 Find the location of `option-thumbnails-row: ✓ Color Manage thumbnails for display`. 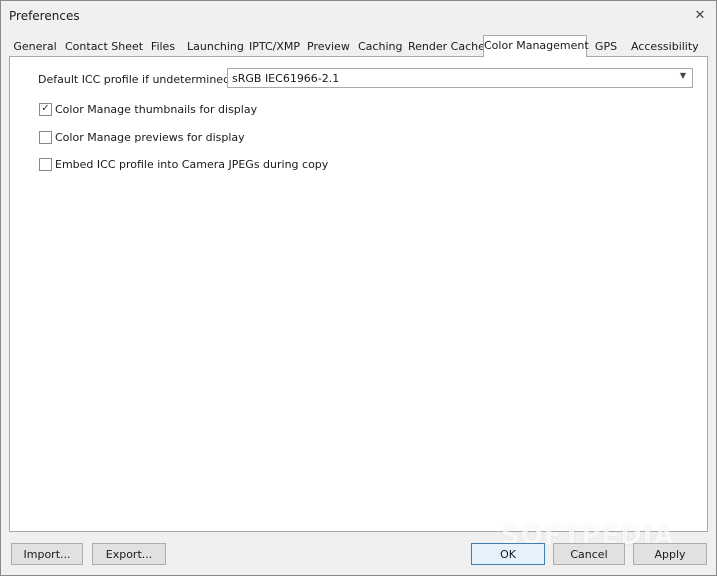

option-thumbnails-row: ✓ Color Manage thumbnails for display is located at coordinates (148, 109).